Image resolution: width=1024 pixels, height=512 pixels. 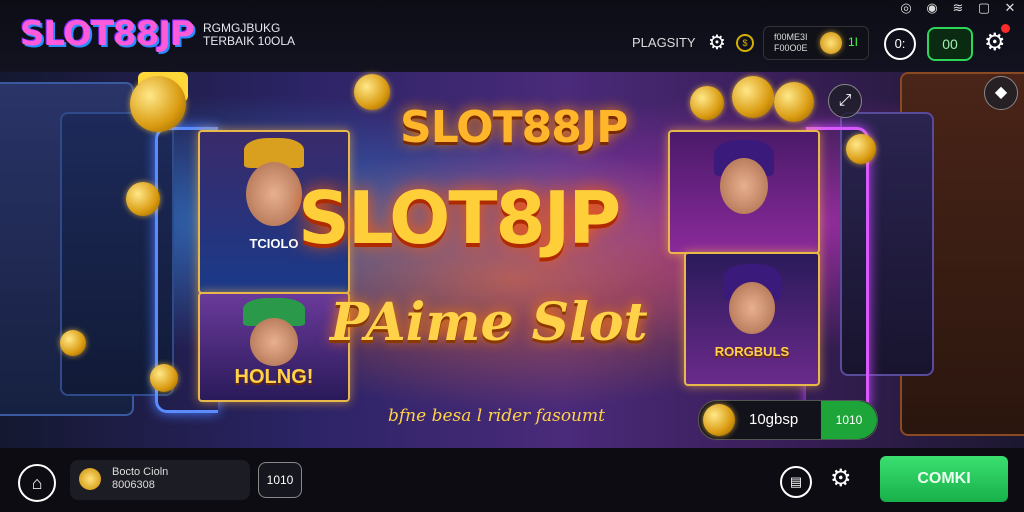 What do you see at coordinates (845, 101) in the screenshot?
I see `fullscreen-icon: ⤢` at bounding box center [845, 101].